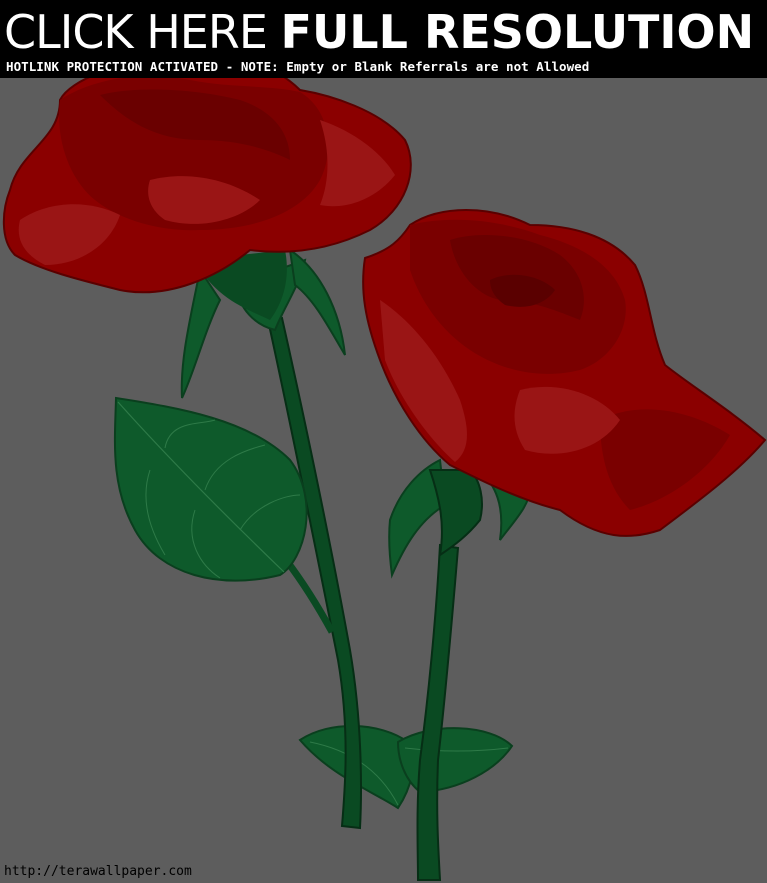  I want to click on full-resolution-link: CLICK HERE FULL RESOLUTION, so click(379, 32).